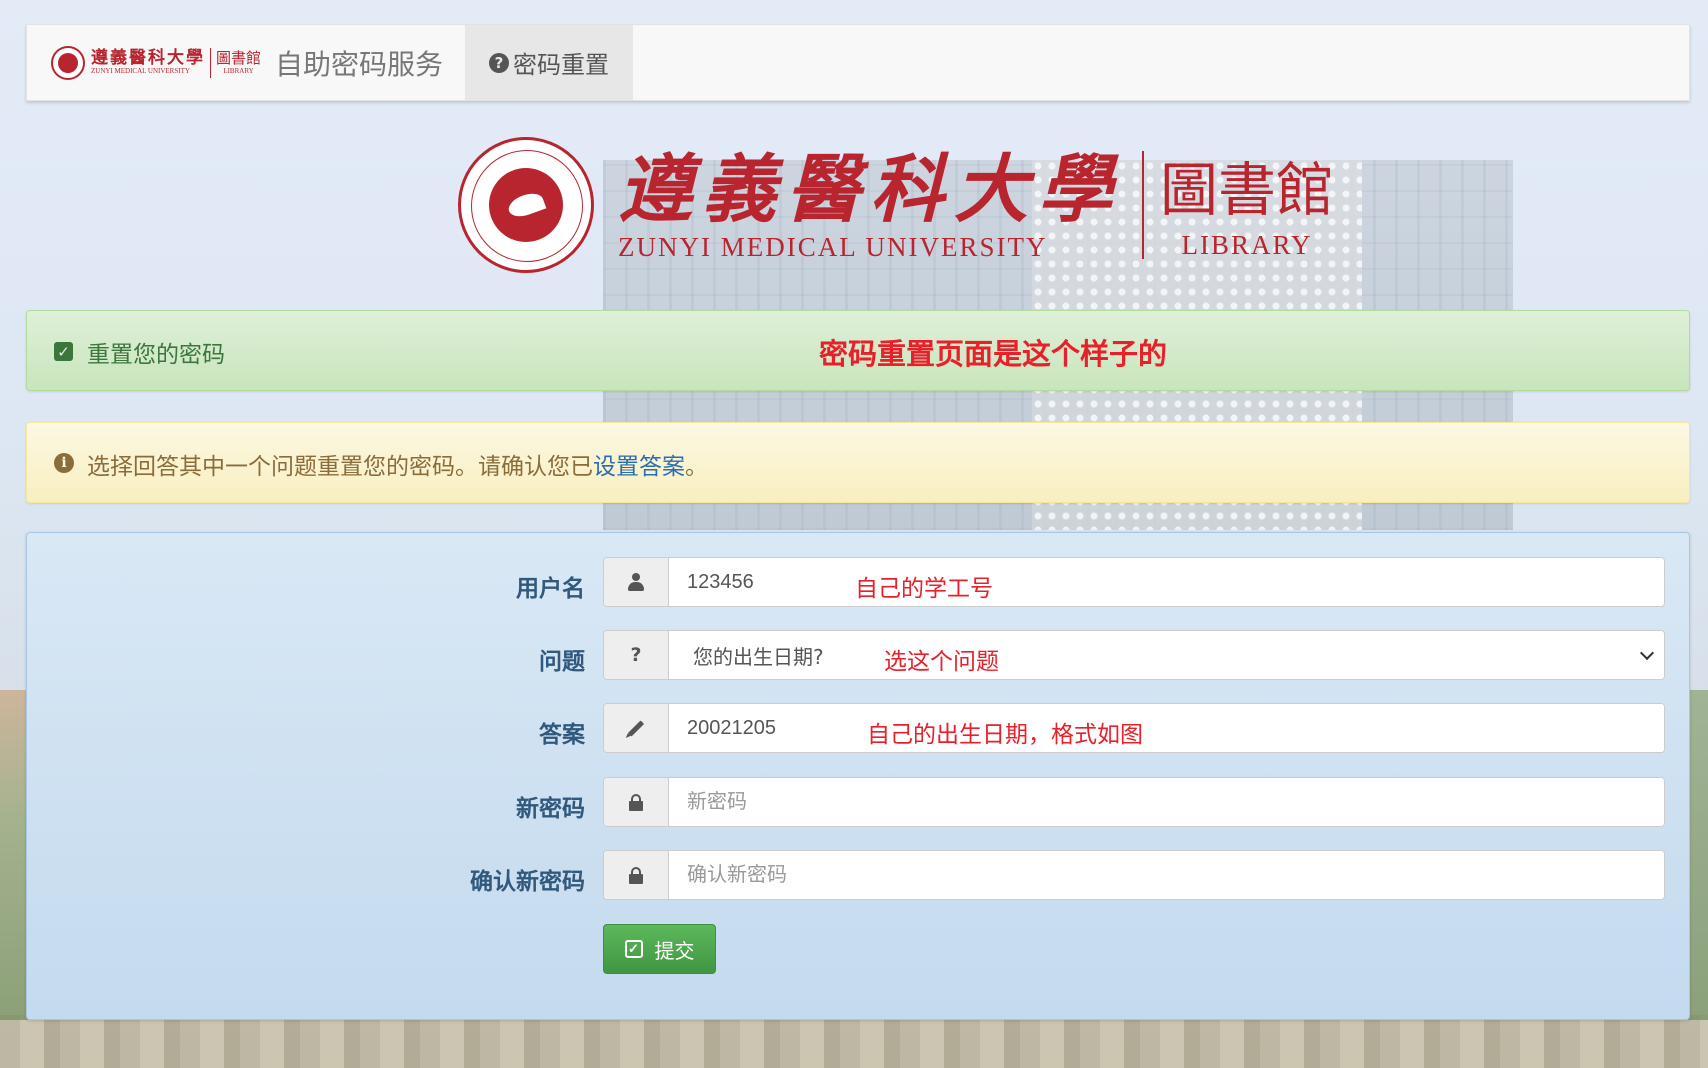 The width and height of the screenshot is (1708, 1068). I want to click on form-row-new-password: 新密码, so click(859, 802).